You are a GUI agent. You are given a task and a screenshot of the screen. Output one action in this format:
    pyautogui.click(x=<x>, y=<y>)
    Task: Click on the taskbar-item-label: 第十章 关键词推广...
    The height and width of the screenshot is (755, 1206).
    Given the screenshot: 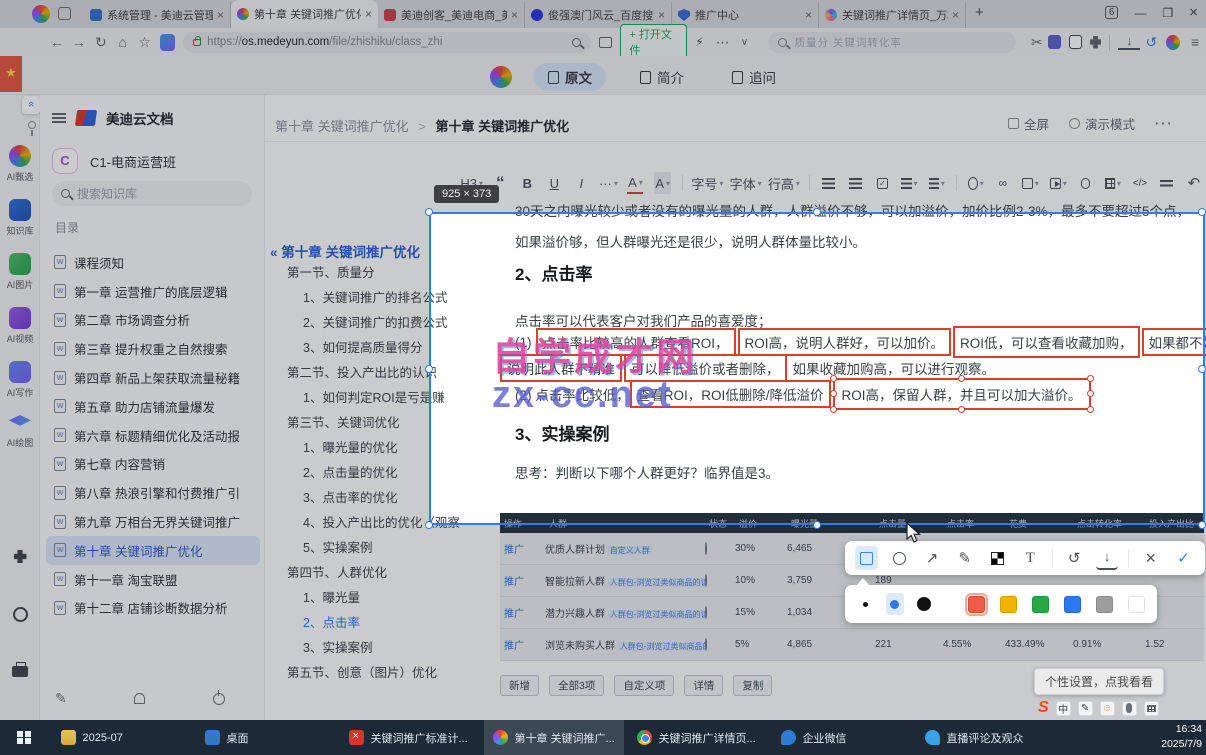 What is the action you would take?
    pyautogui.click(x=564, y=738)
    